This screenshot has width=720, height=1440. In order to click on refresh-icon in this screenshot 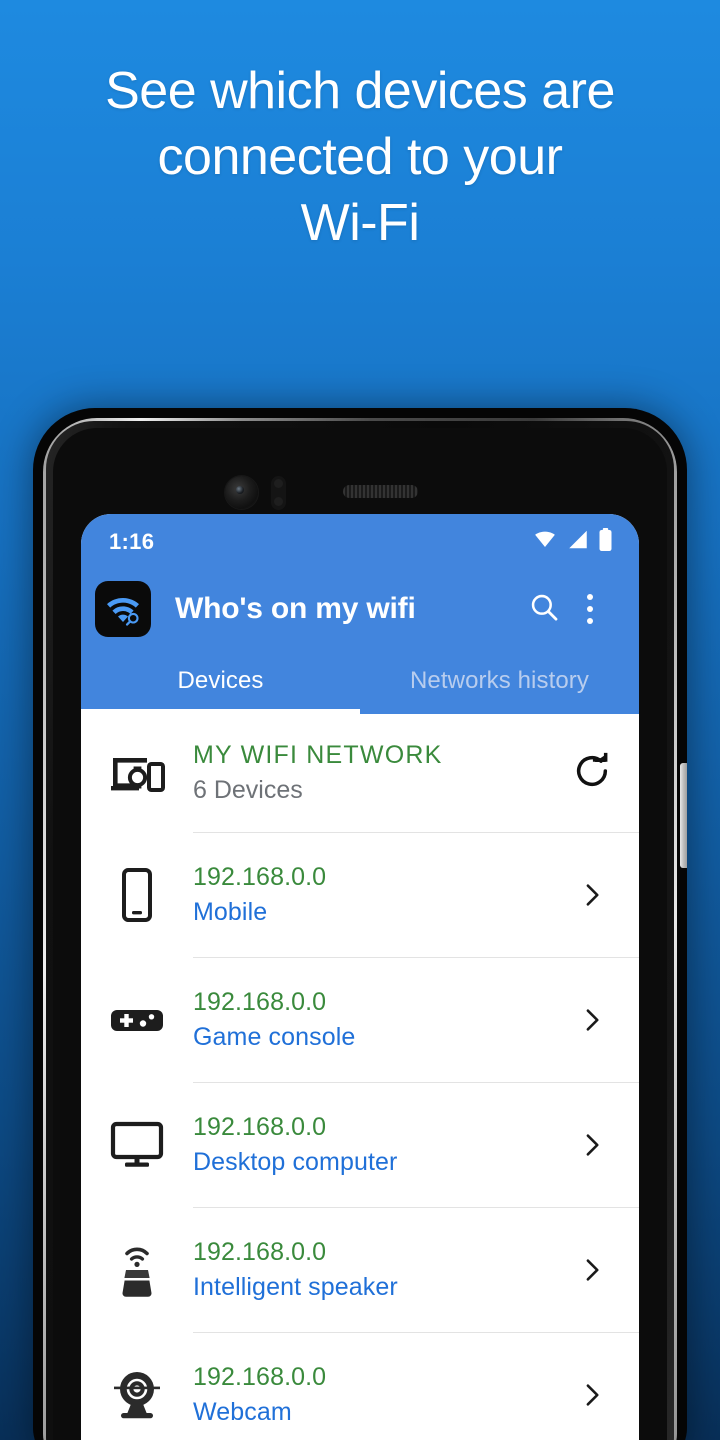, I will do `click(592, 773)`.